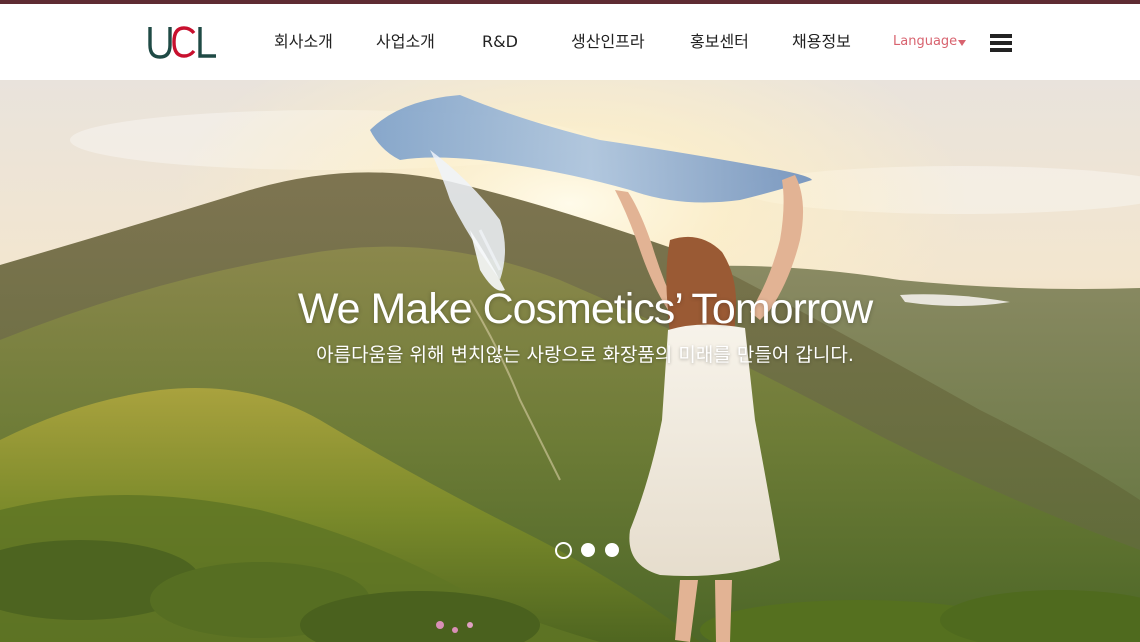 Image resolution: width=1140 pixels, height=642 pixels. Describe the element at coordinates (303, 42) in the screenshot. I see `nav-item-company: 회사소개` at that location.